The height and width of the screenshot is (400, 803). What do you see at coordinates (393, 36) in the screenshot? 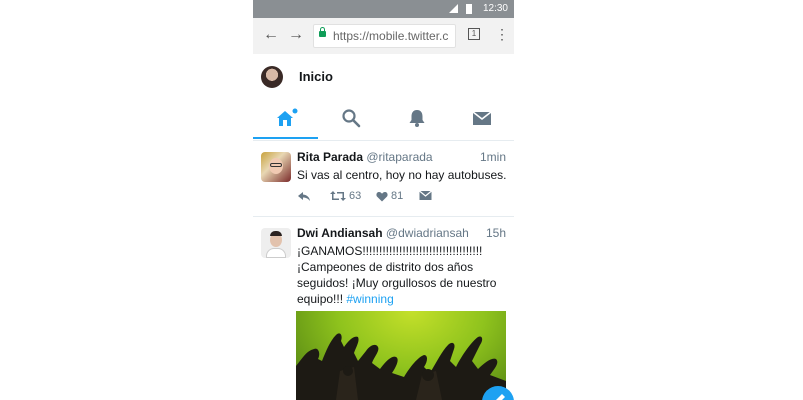
I see `url-text: https://mobile.twitter.c` at bounding box center [393, 36].